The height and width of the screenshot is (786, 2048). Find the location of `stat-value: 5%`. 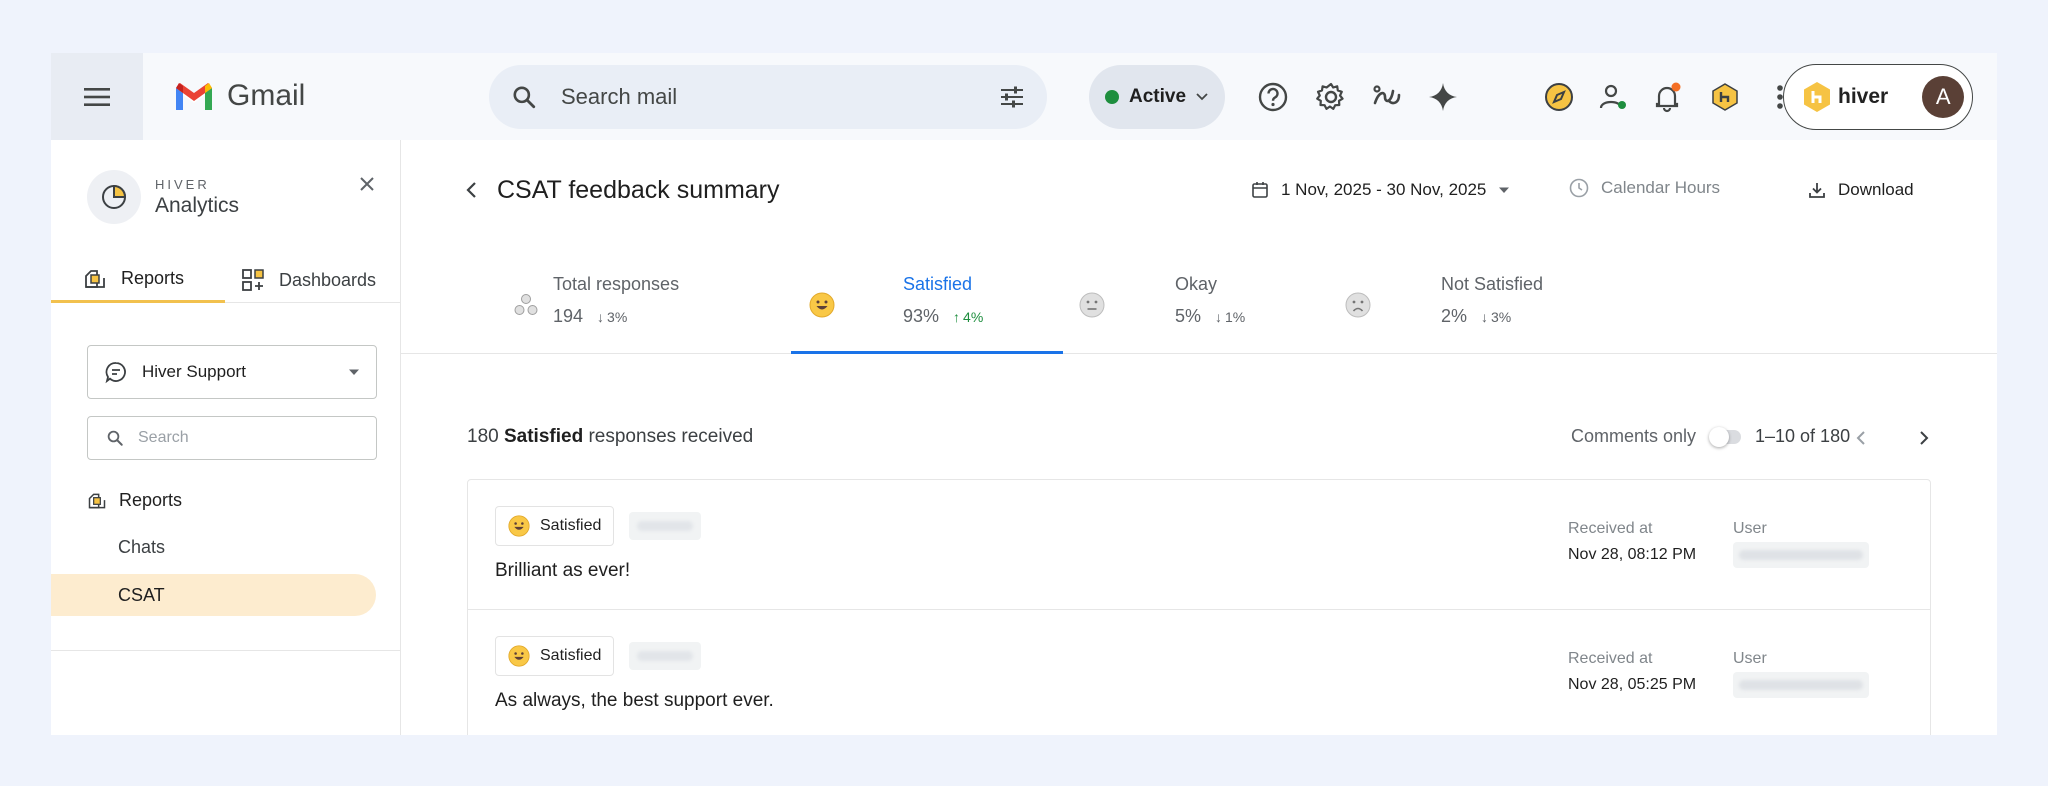

stat-value: 5% is located at coordinates (1188, 316).